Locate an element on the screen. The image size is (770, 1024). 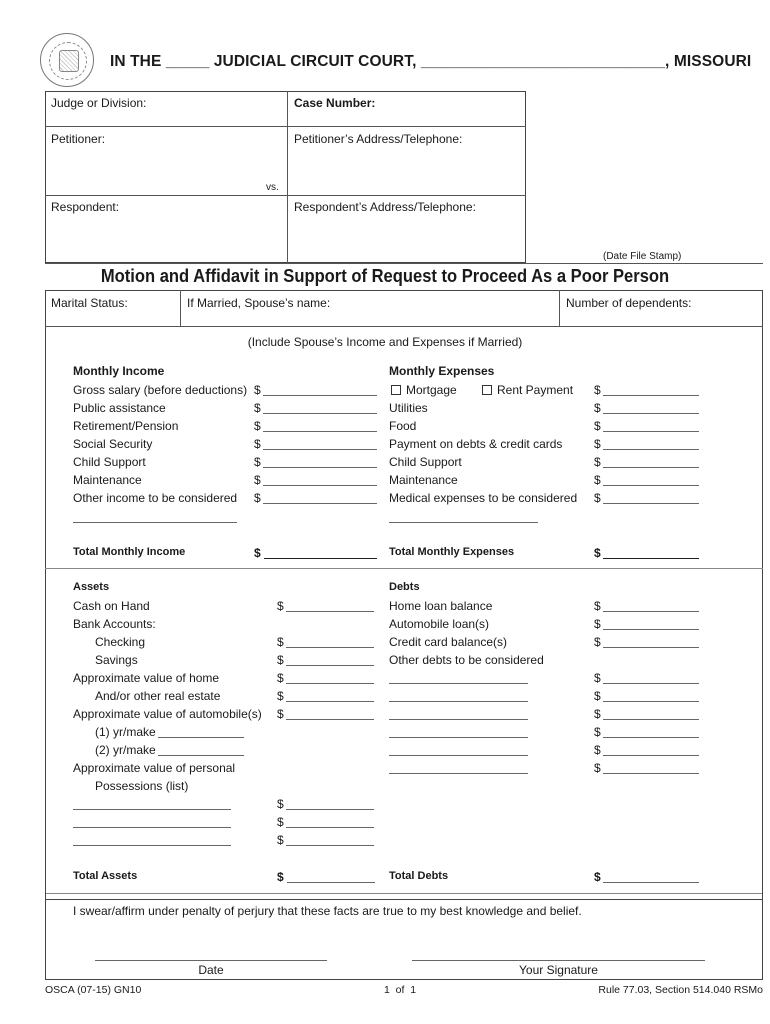
caption-divider is located at coordinates (287, 177).